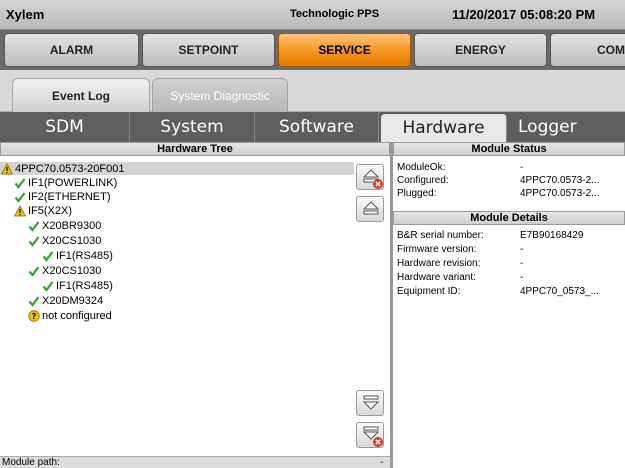  Describe the element at coordinates (372, 306) in the screenshot. I see `tree-scroll-controls` at that location.